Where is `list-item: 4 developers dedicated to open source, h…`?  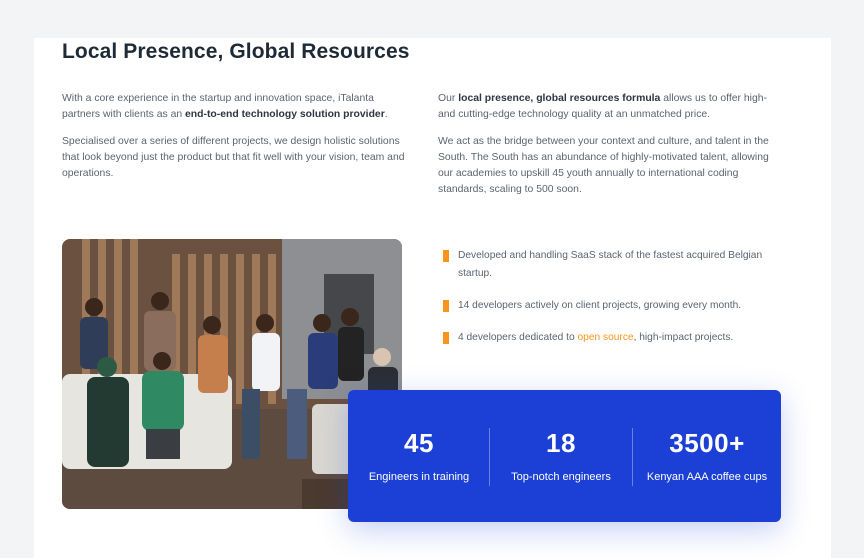 list-item: 4 developers dedicated to open source, h… is located at coordinates (618, 338).